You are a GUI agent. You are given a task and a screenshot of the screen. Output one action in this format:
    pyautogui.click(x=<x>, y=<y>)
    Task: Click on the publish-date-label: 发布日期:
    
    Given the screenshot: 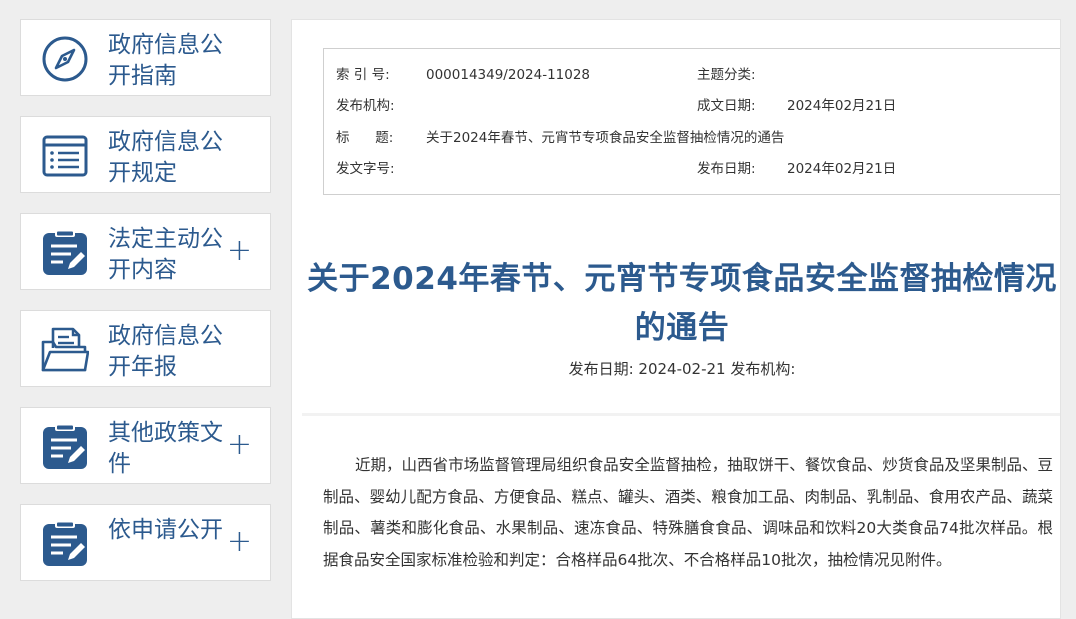 What is the action you would take?
    pyautogui.click(x=726, y=169)
    